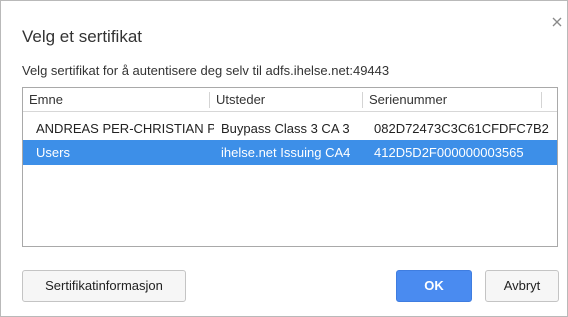 The height and width of the screenshot is (317, 568). What do you see at coordinates (522, 286) in the screenshot?
I see `cancel-button: Avbryt` at bounding box center [522, 286].